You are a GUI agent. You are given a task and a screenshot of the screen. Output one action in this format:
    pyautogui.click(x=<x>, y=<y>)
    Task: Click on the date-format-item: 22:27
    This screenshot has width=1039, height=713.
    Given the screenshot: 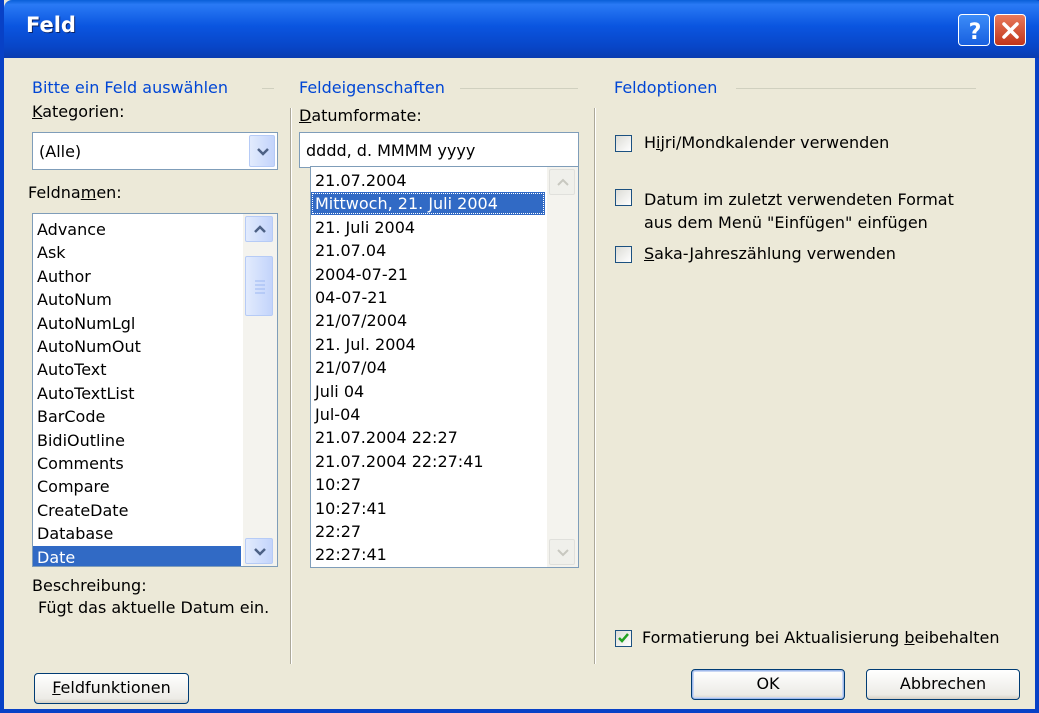 What is the action you would take?
    pyautogui.click(x=428, y=531)
    